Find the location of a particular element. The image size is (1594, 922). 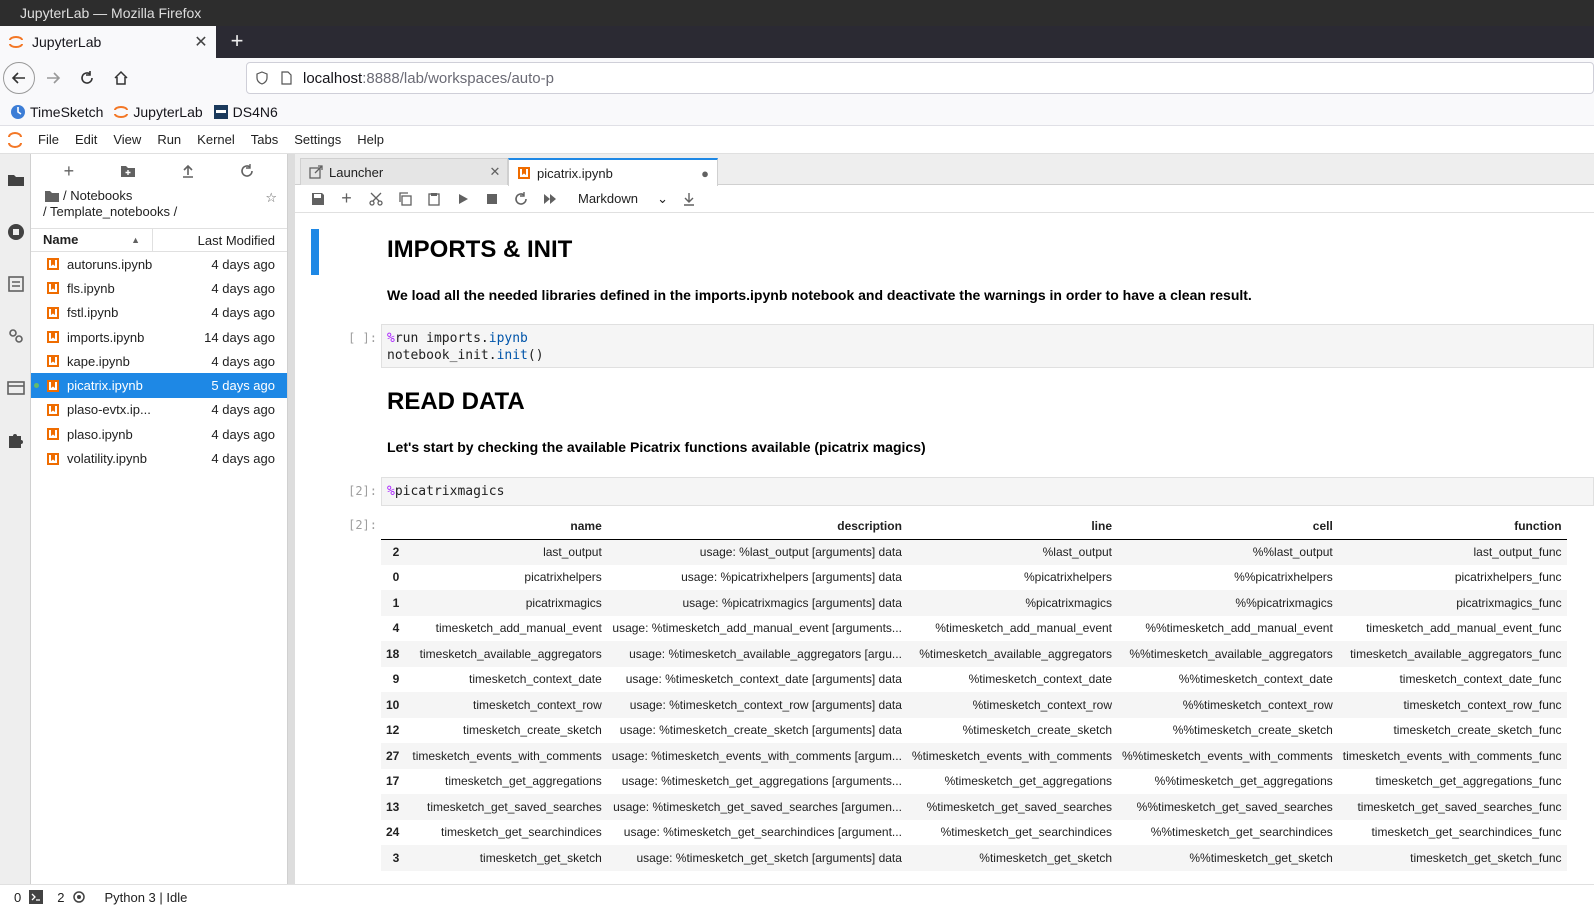

breadcrumb-notebooks: / Notebooks is located at coordinates (97, 196).